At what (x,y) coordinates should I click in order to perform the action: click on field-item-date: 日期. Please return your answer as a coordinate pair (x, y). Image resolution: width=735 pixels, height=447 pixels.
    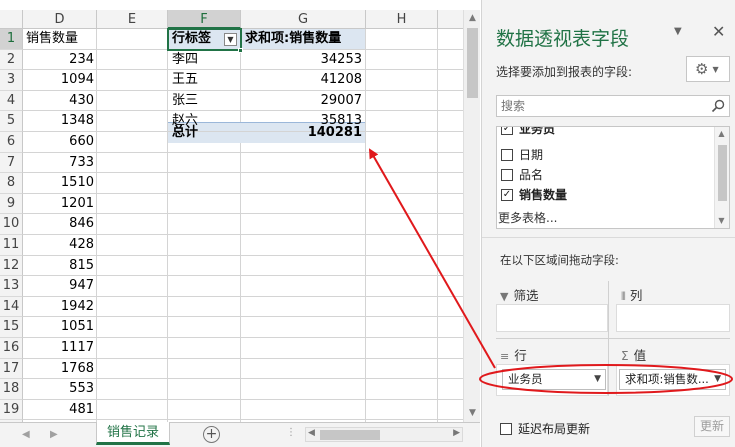
    Looking at the image, I should click on (522, 155).